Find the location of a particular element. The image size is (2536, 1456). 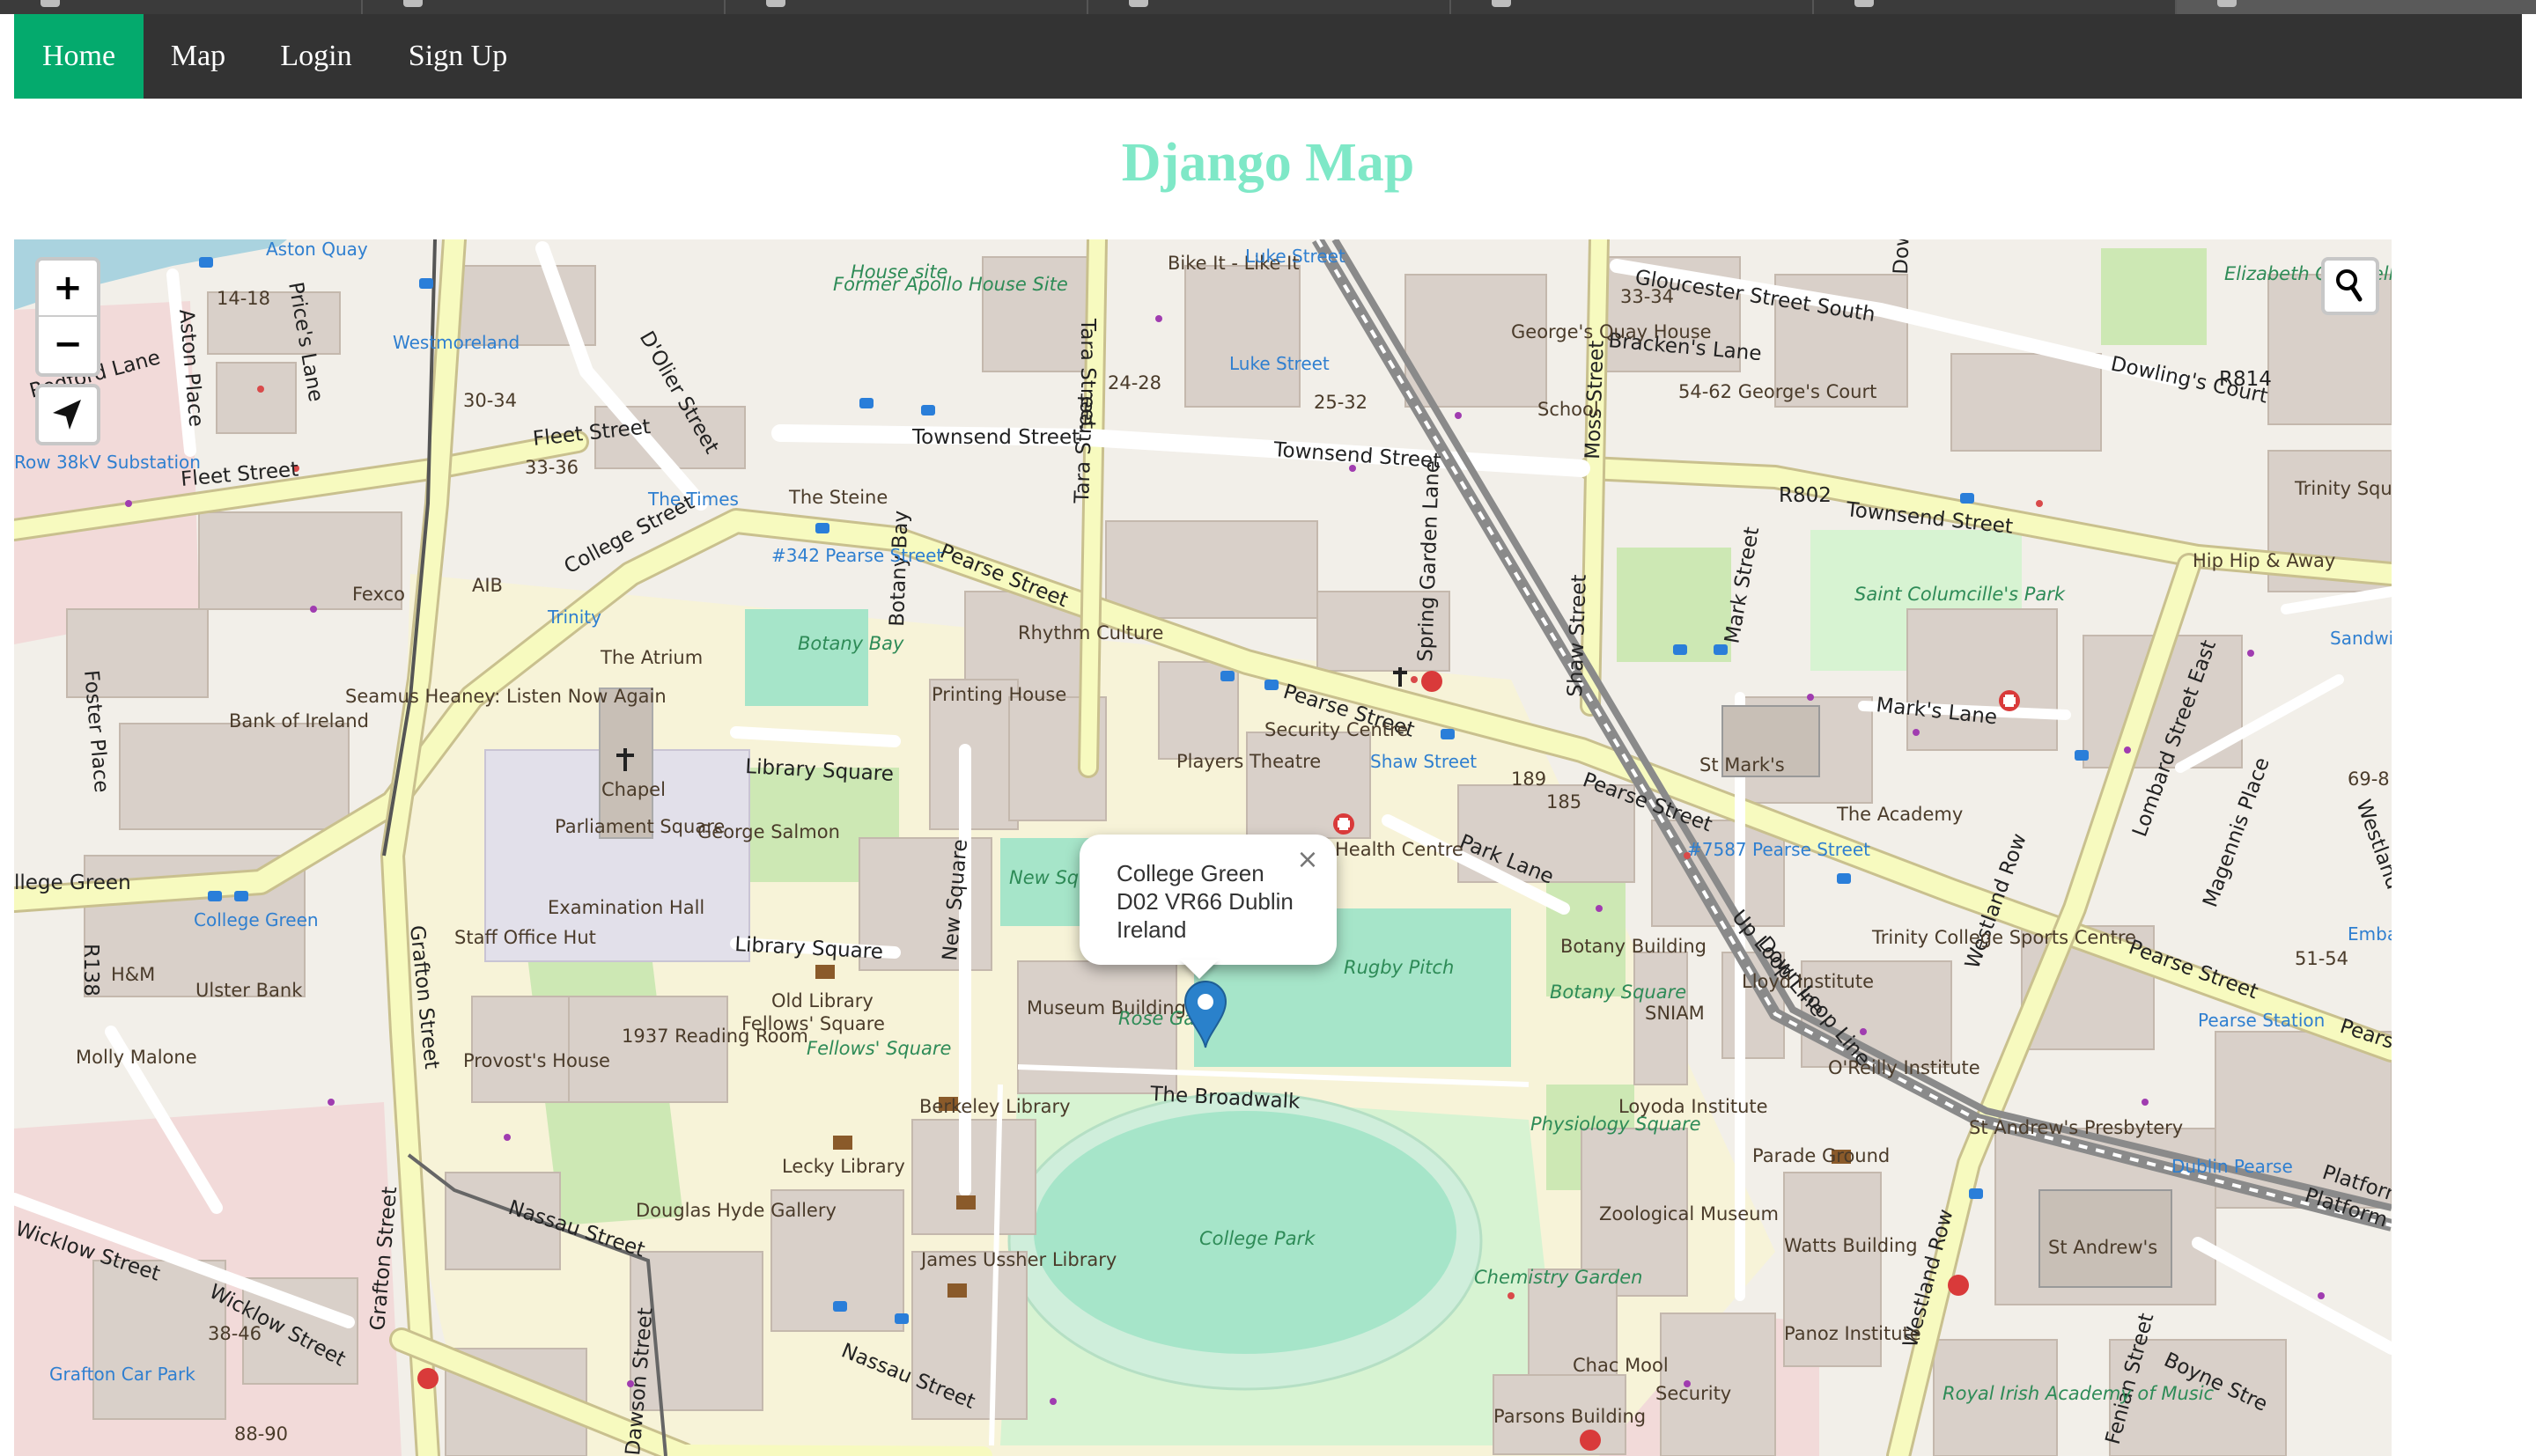

nav-map-link: Map is located at coordinates (198, 57).